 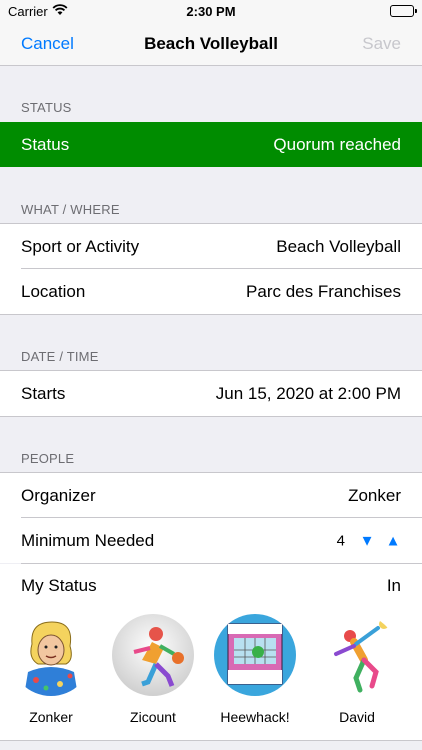 What do you see at coordinates (393, 585) in the screenshot?
I see `my-status-value: In` at bounding box center [393, 585].